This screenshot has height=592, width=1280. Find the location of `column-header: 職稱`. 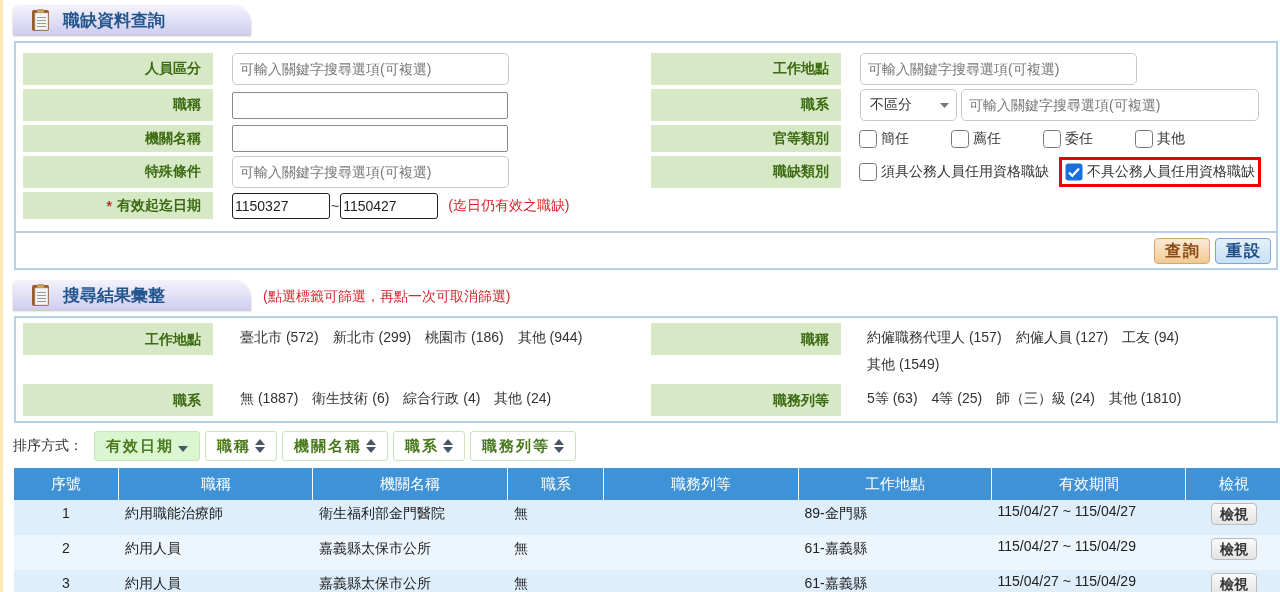

column-header: 職稱 is located at coordinates (215, 484).